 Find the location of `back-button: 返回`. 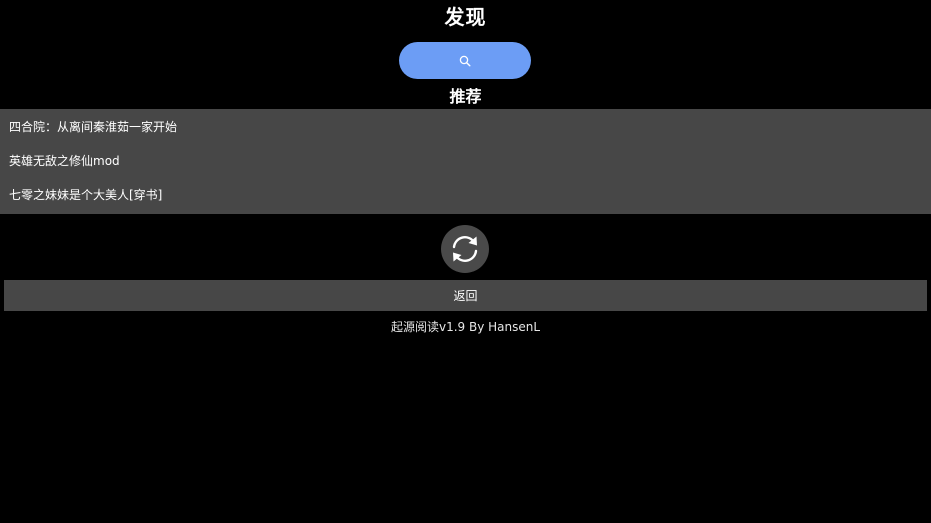

back-button: 返回 is located at coordinates (465, 295).